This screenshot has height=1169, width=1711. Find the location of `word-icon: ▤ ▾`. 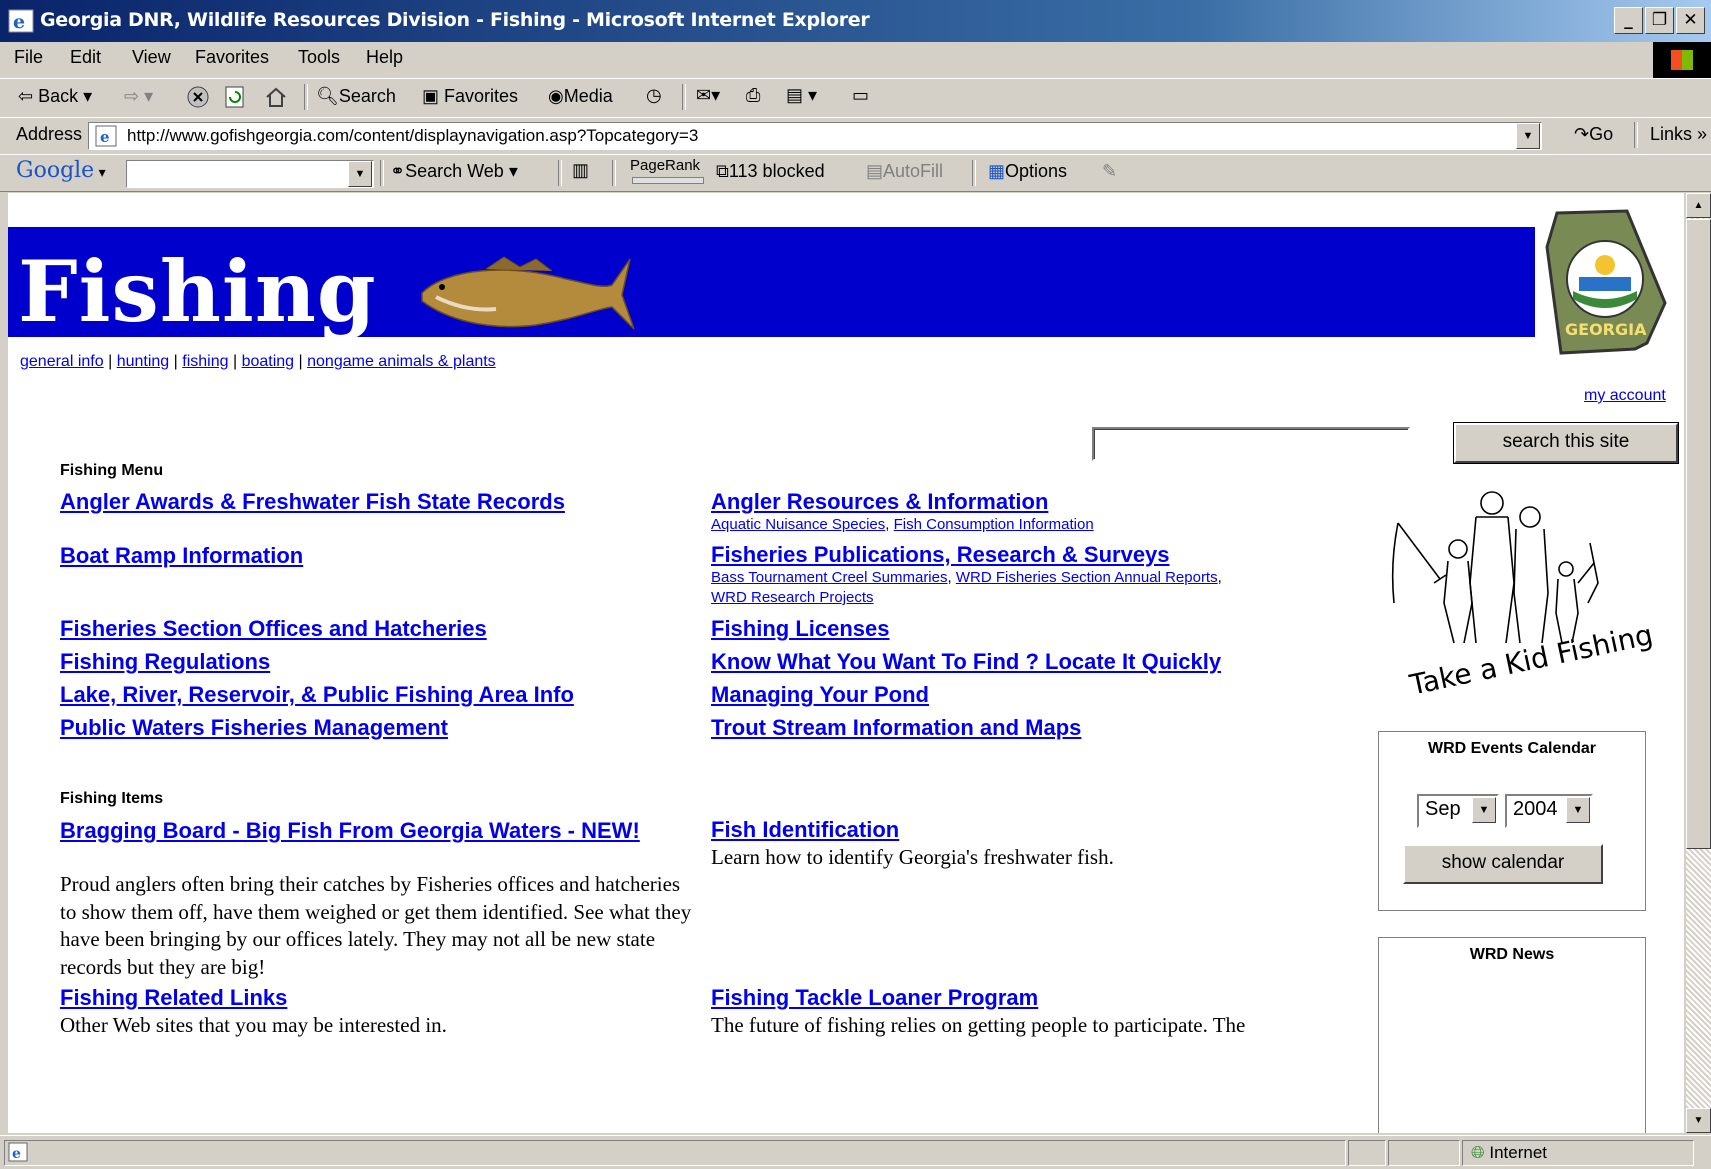

word-icon: ▤ ▾ is located at coordinates (802, 95).